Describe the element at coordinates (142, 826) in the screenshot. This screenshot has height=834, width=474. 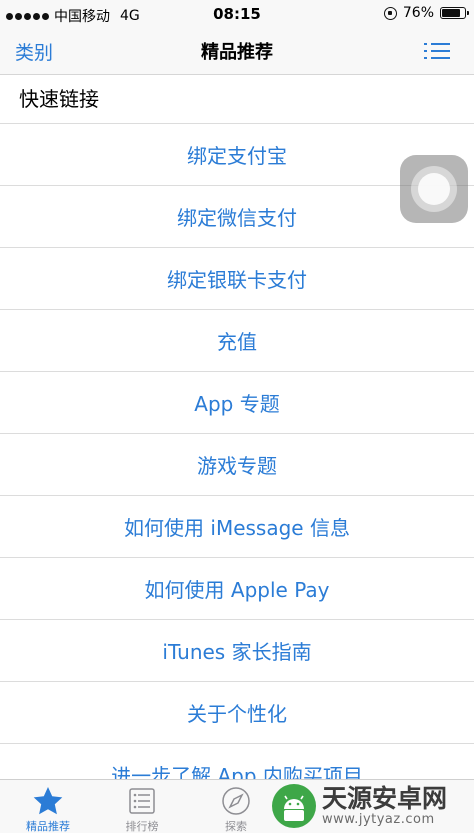
I see `tab-rankings-label: 排行榜` at that location.